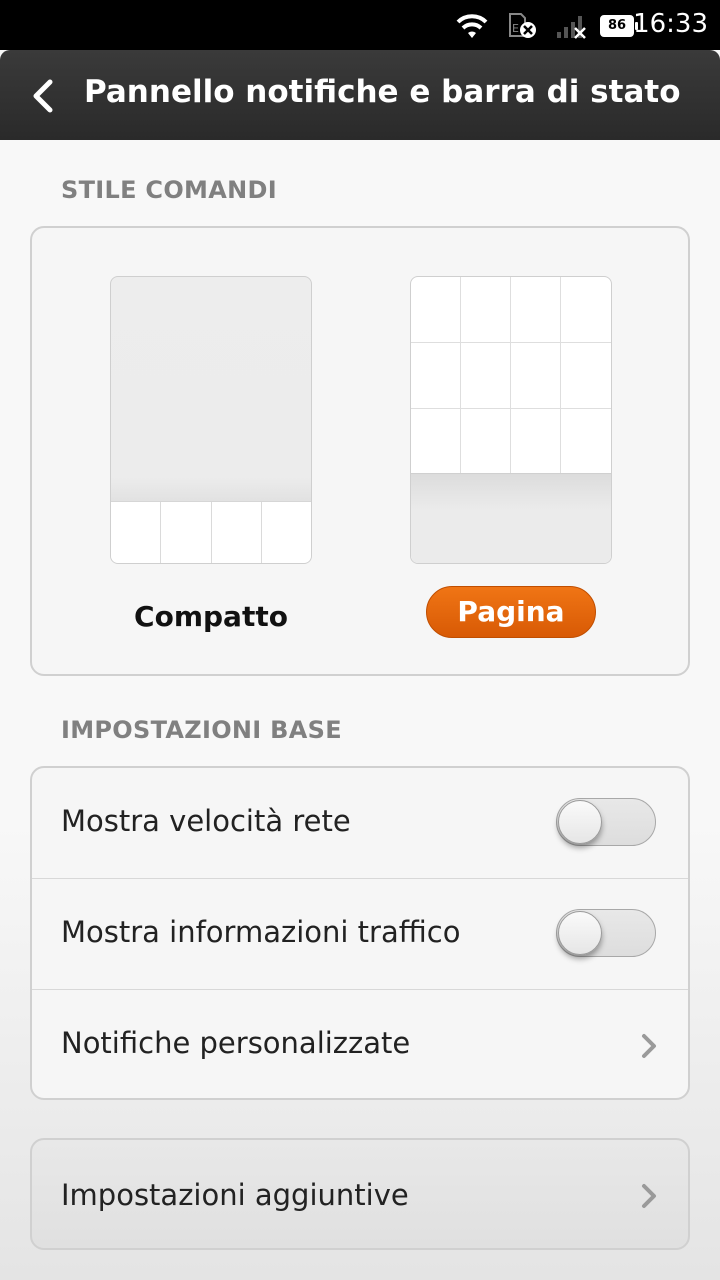 The image size is (720, 1280). Describe the element at coordinates (236, 1043) in the screenshot. I see `setting-label: Notifiche personalizzate` at that location.